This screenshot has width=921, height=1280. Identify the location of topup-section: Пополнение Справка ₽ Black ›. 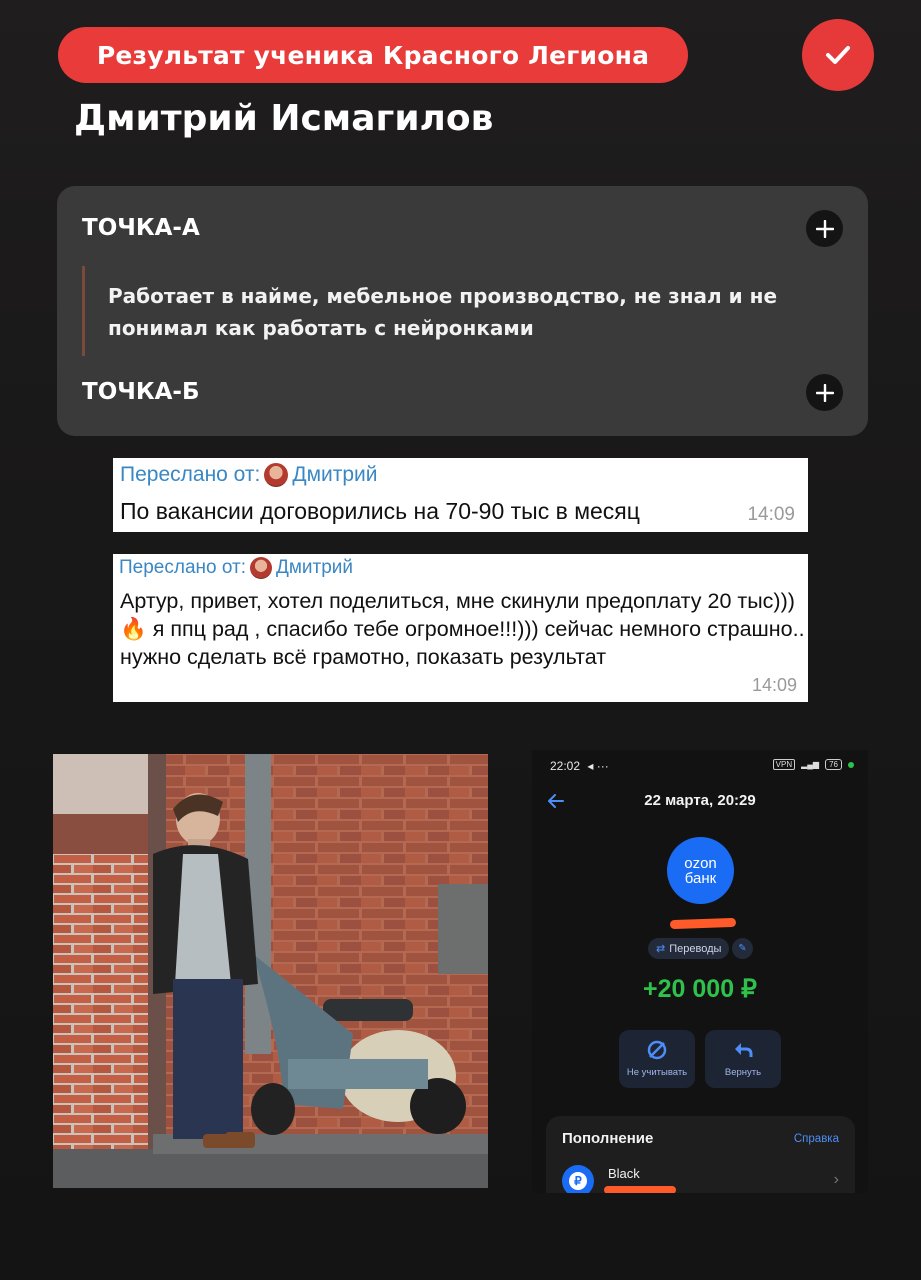
(700, 1154).